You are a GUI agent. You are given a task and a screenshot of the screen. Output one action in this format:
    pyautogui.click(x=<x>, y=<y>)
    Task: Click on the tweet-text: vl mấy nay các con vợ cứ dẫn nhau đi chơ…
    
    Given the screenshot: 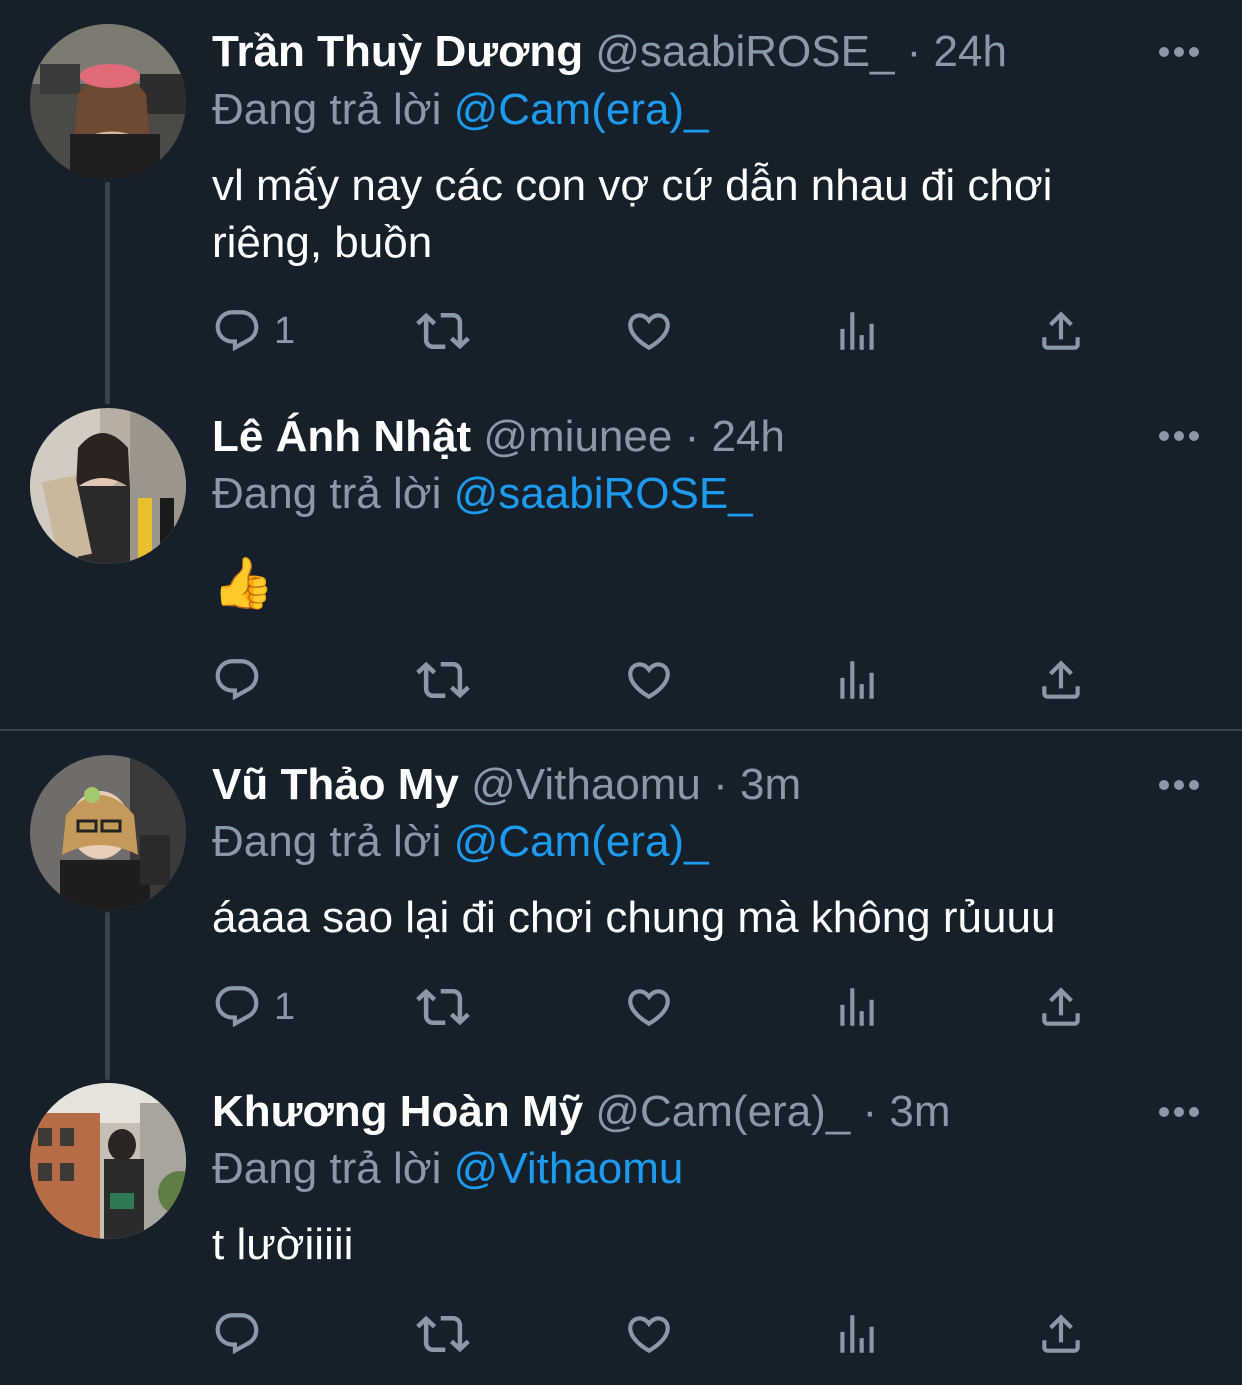 What is the action you would take?
    pyautogui.click(x=707, y=214)
    